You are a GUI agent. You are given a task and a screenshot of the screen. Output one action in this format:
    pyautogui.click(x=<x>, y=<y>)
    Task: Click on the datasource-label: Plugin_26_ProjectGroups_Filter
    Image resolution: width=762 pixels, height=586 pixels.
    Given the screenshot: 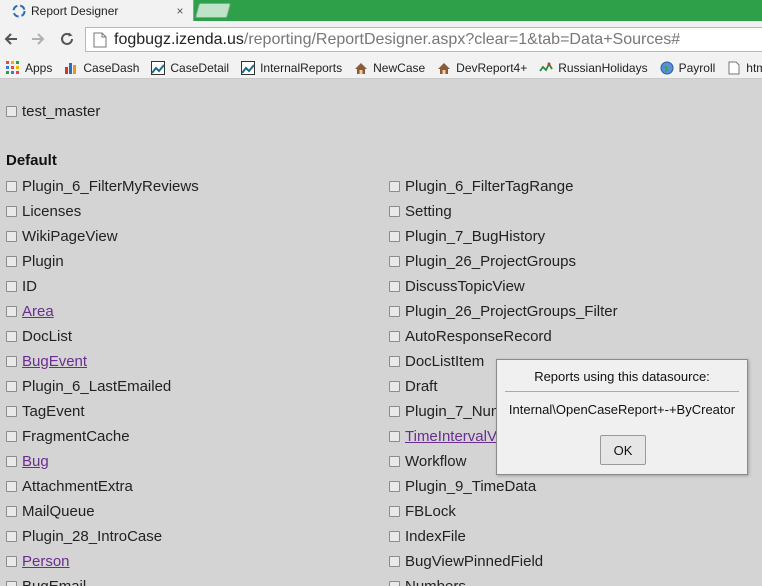 What is the action you would take?
    pyautogui.click(x=511, y=311)
    